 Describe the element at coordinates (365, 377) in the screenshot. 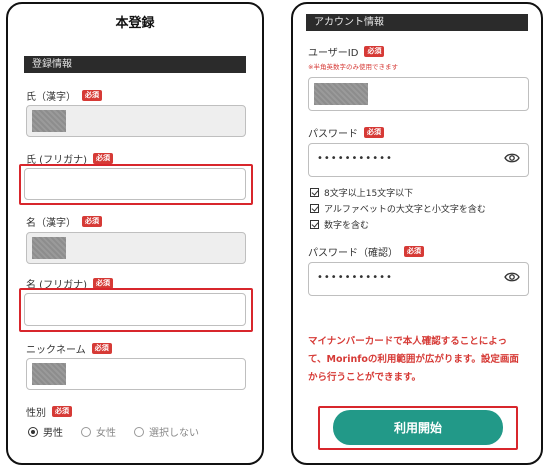

I see `notice-line: から行うことができます。` at that location.